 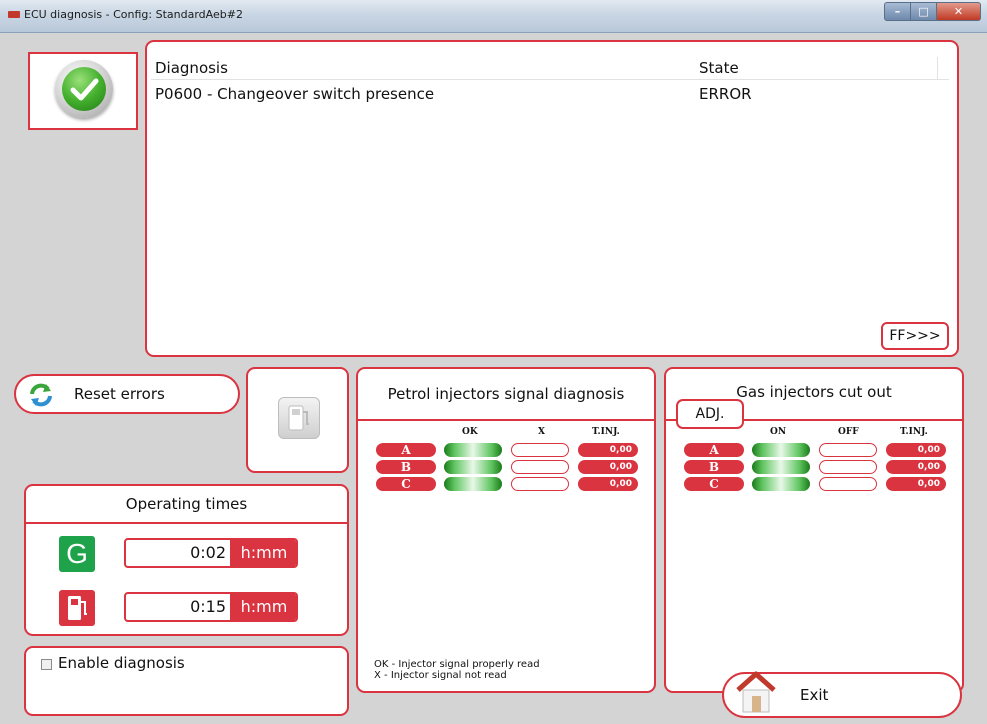 What do you see at coordinates (77, 554) in the screenshot?
I see `gas-g-icon: G` at bounding box center [77, 554].